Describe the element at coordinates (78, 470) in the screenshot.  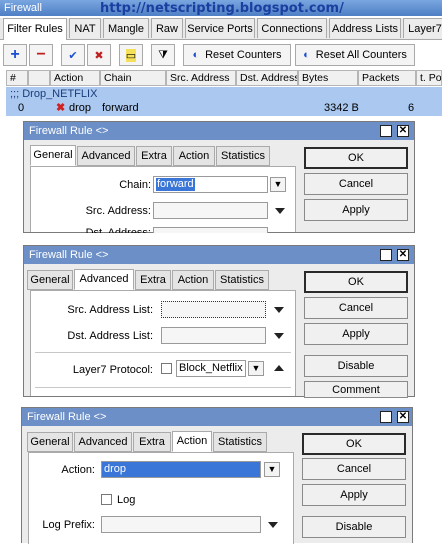
I see `action-label: Action:` at that location.